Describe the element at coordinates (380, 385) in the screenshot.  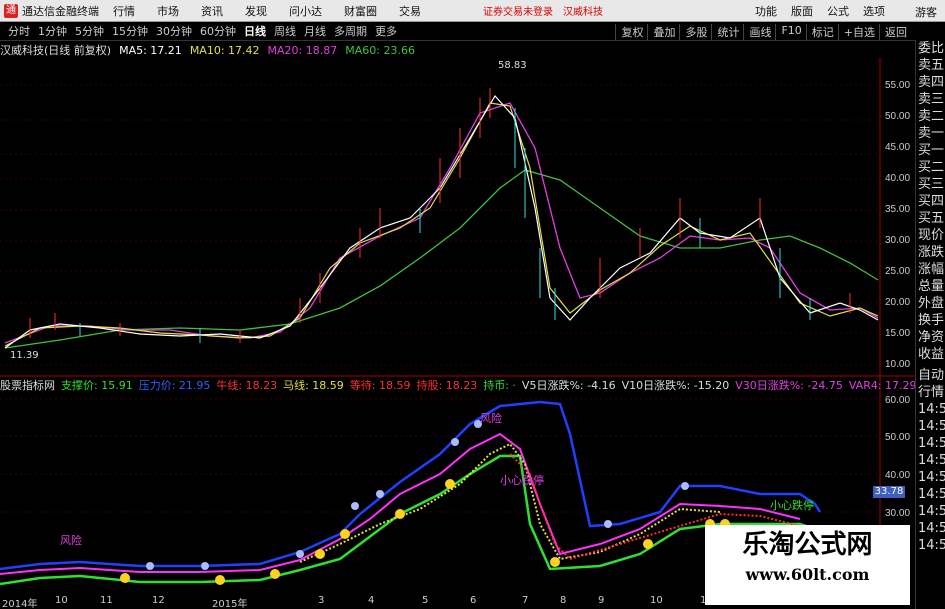
I see `wait-value: 等待: 18.59` at that location.